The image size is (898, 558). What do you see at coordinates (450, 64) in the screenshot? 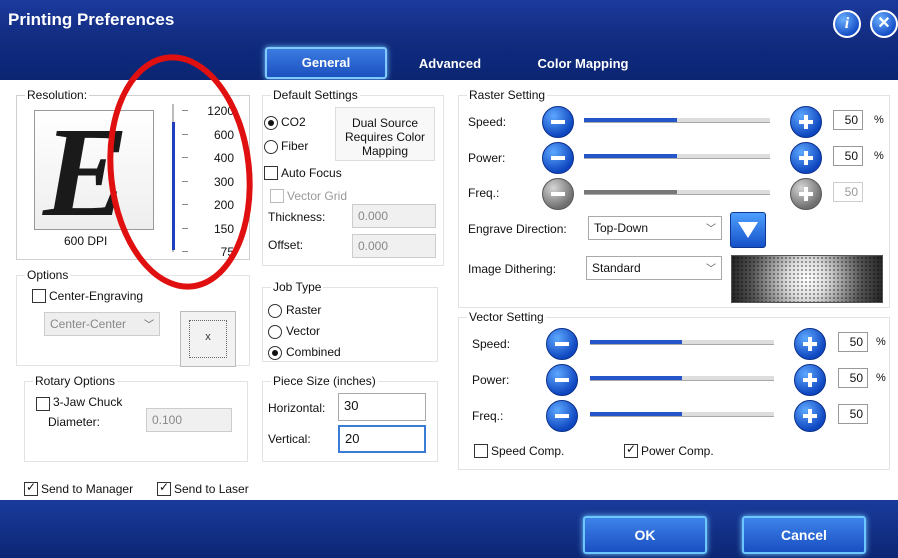
I see `tab-advanced: Advanced` at bounding box center [450, 64].